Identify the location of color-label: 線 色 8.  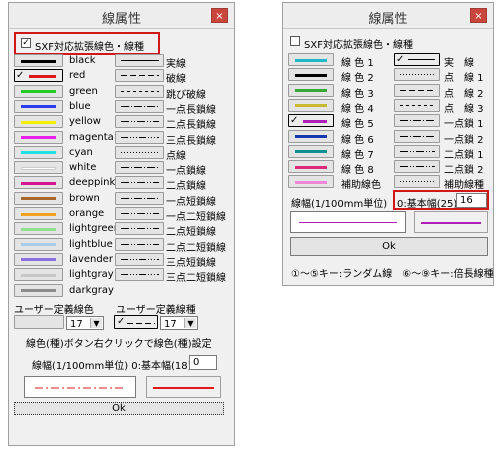
(357, 171).